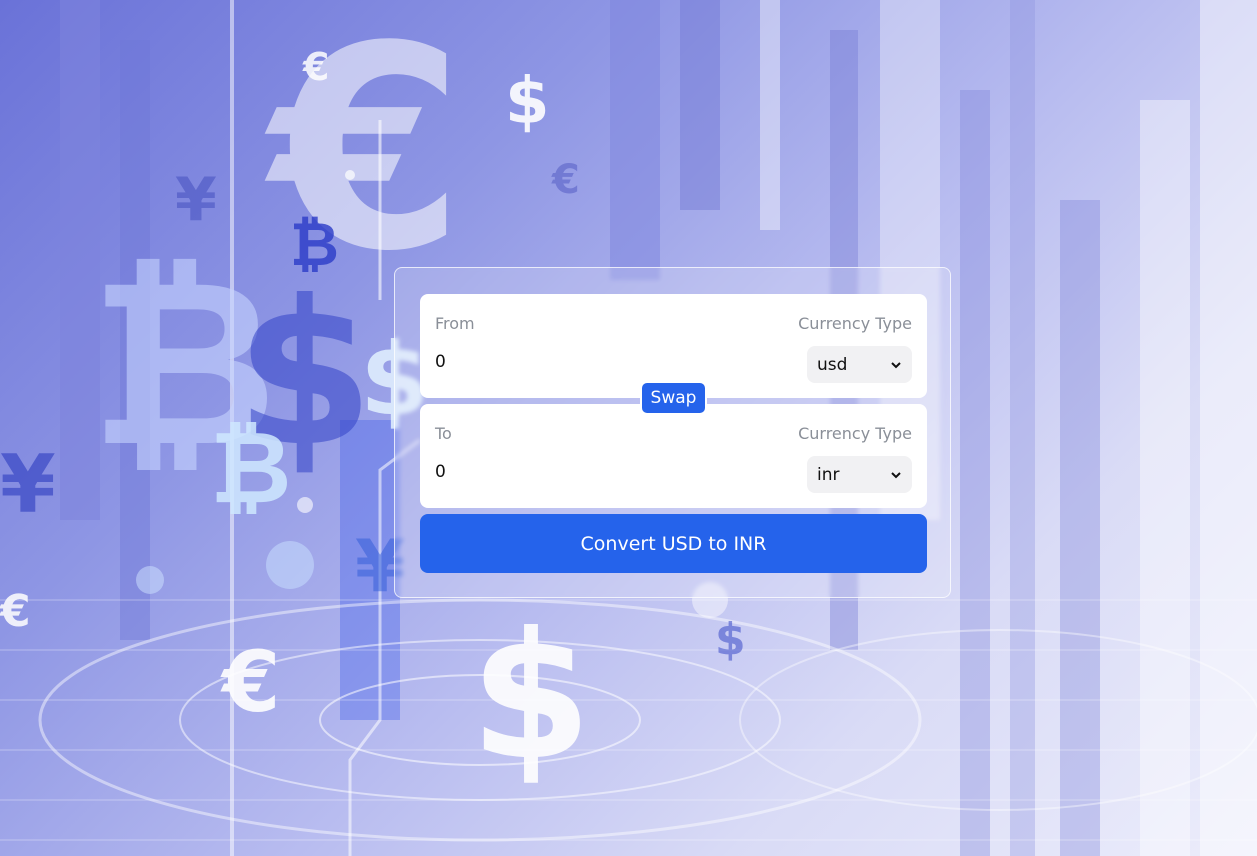 This screenshot has width=1257, height=856. Describe the element at coordinates (673, 543) in the screenshot. I see `convert-button: Convert USD to INR` at that location.